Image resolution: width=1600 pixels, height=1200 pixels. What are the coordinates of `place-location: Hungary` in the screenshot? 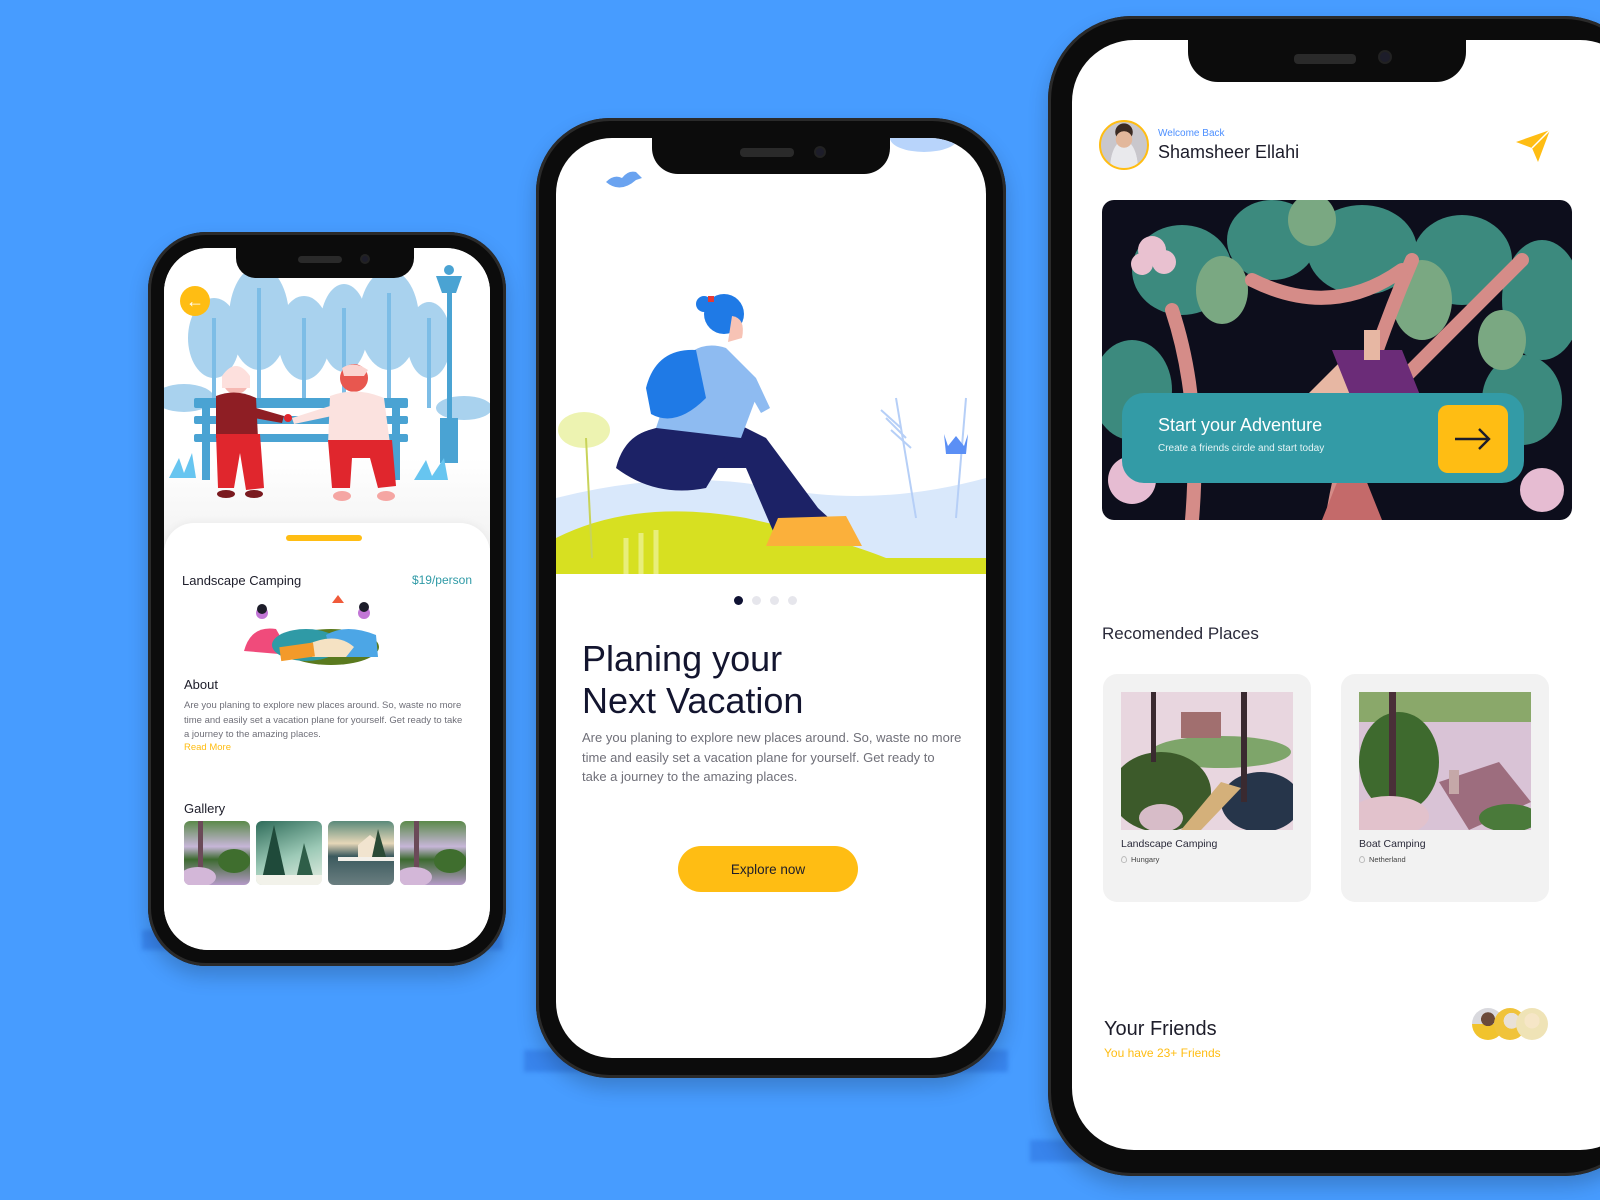 It's located at (1140, 859).